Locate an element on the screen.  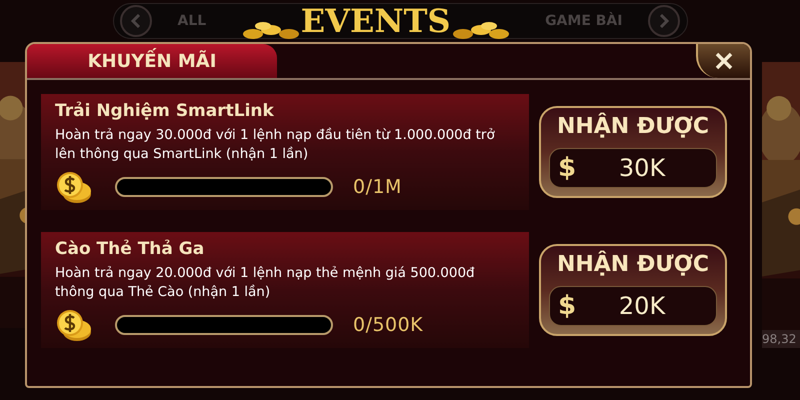
promotion-title: Cào Thẻ Thả Ga is located at coordinates (130, 249).